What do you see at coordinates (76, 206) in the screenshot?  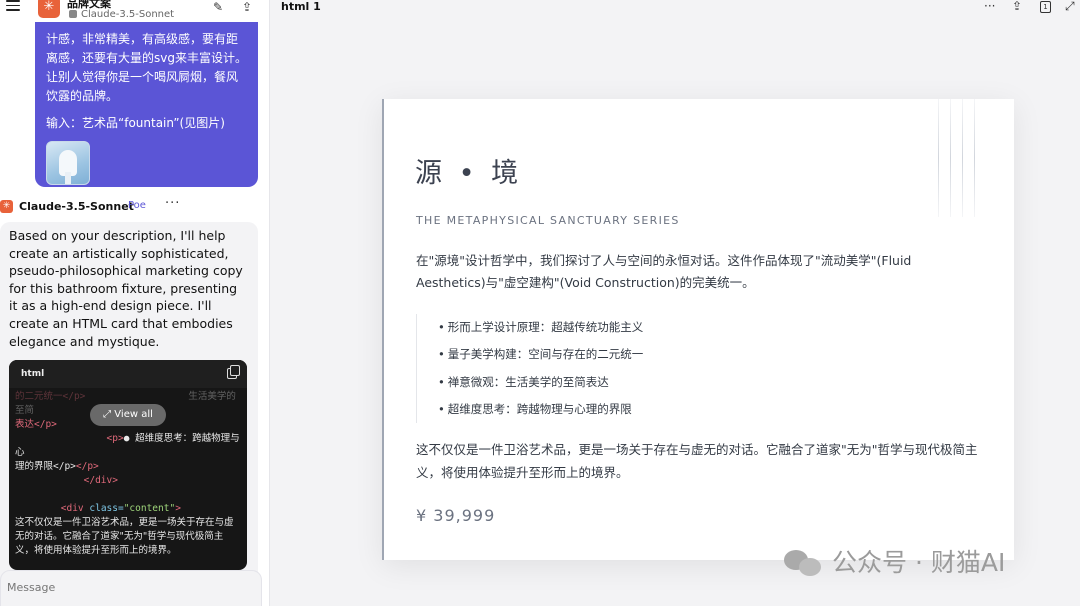 I see `bot-name: Claude-3.5-Sonnet` at bounding box center [76, 206].